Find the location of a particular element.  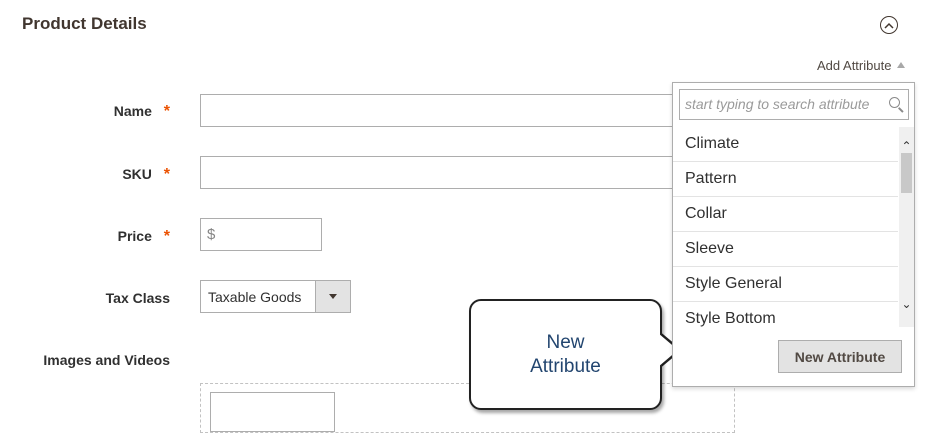

attribute-search-box is located at coordinates (794, 104).